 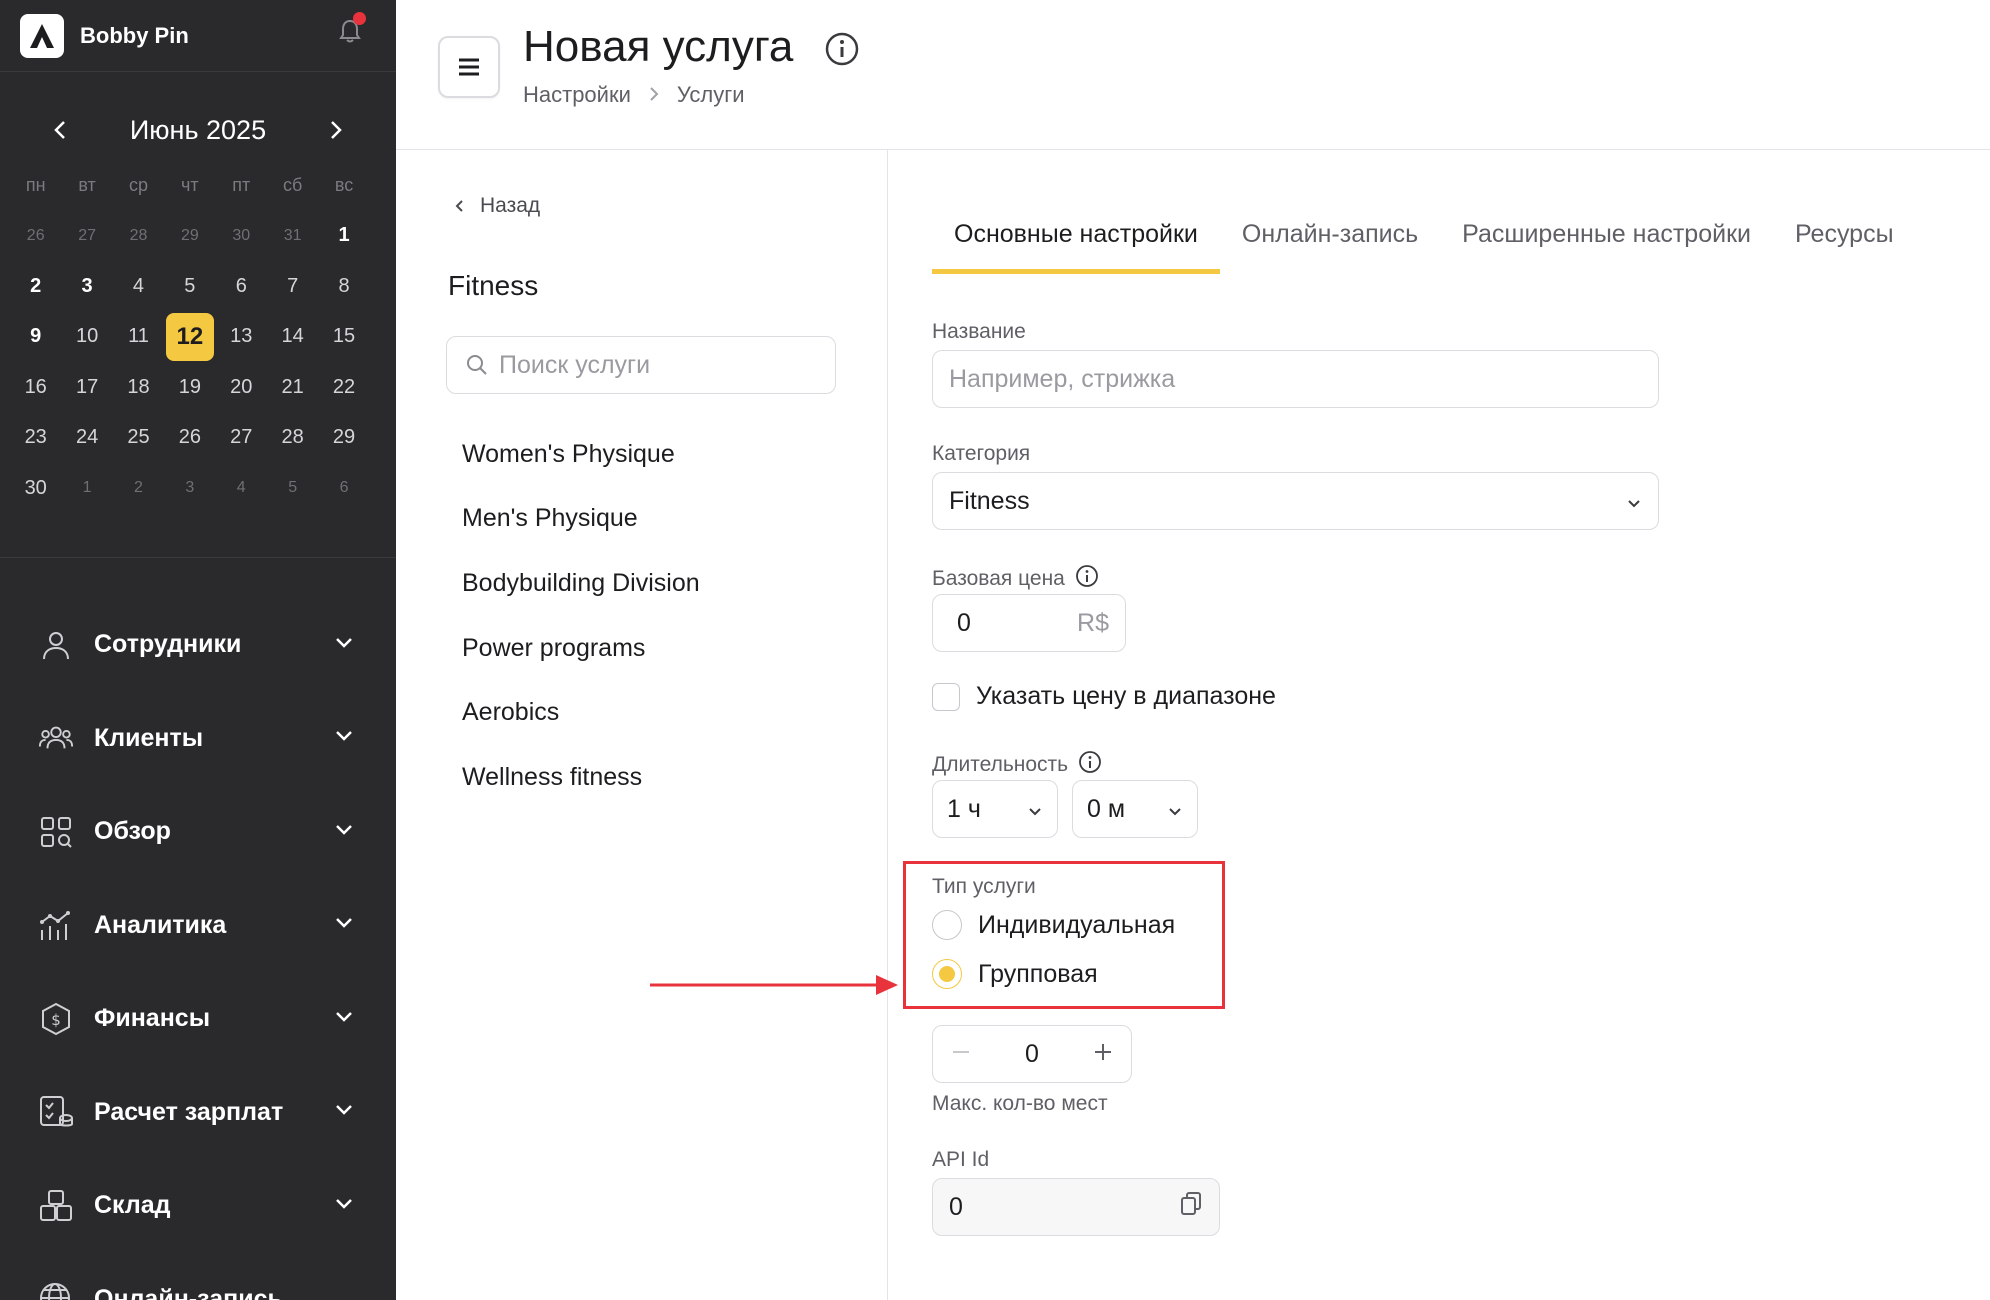 What do you see at coordinates (352, 28) in the screenshot?
I see `bell-icon` at bounding box center [352, 28].